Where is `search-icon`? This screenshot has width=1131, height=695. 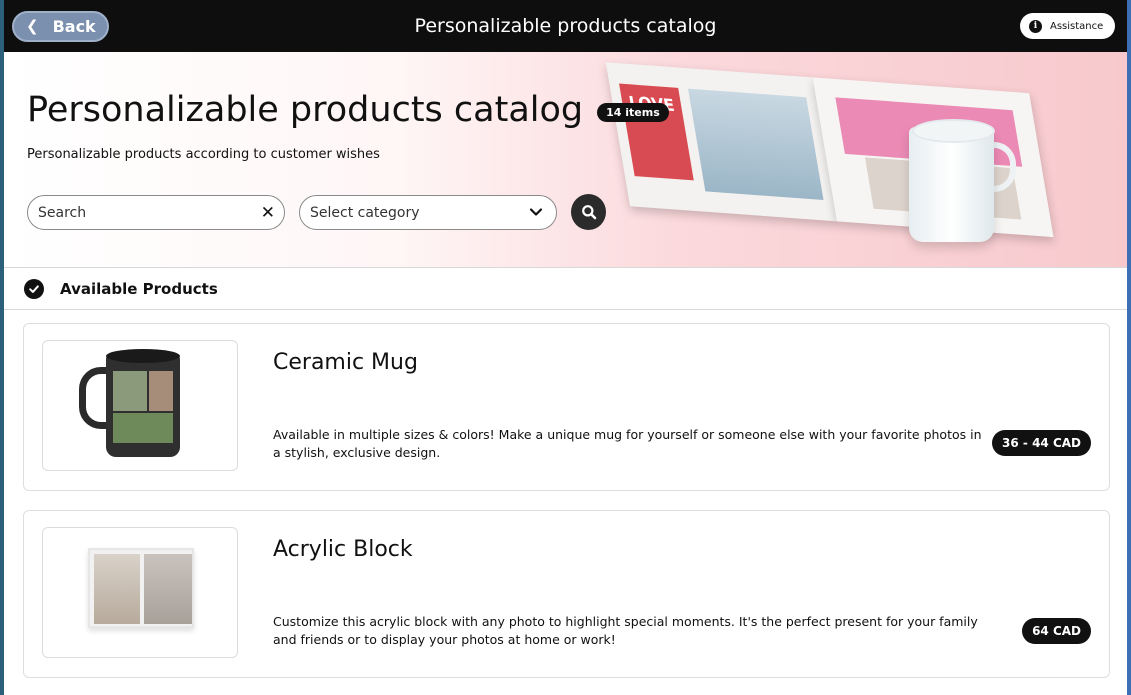
search-icon is located at coordinates (588, 212).